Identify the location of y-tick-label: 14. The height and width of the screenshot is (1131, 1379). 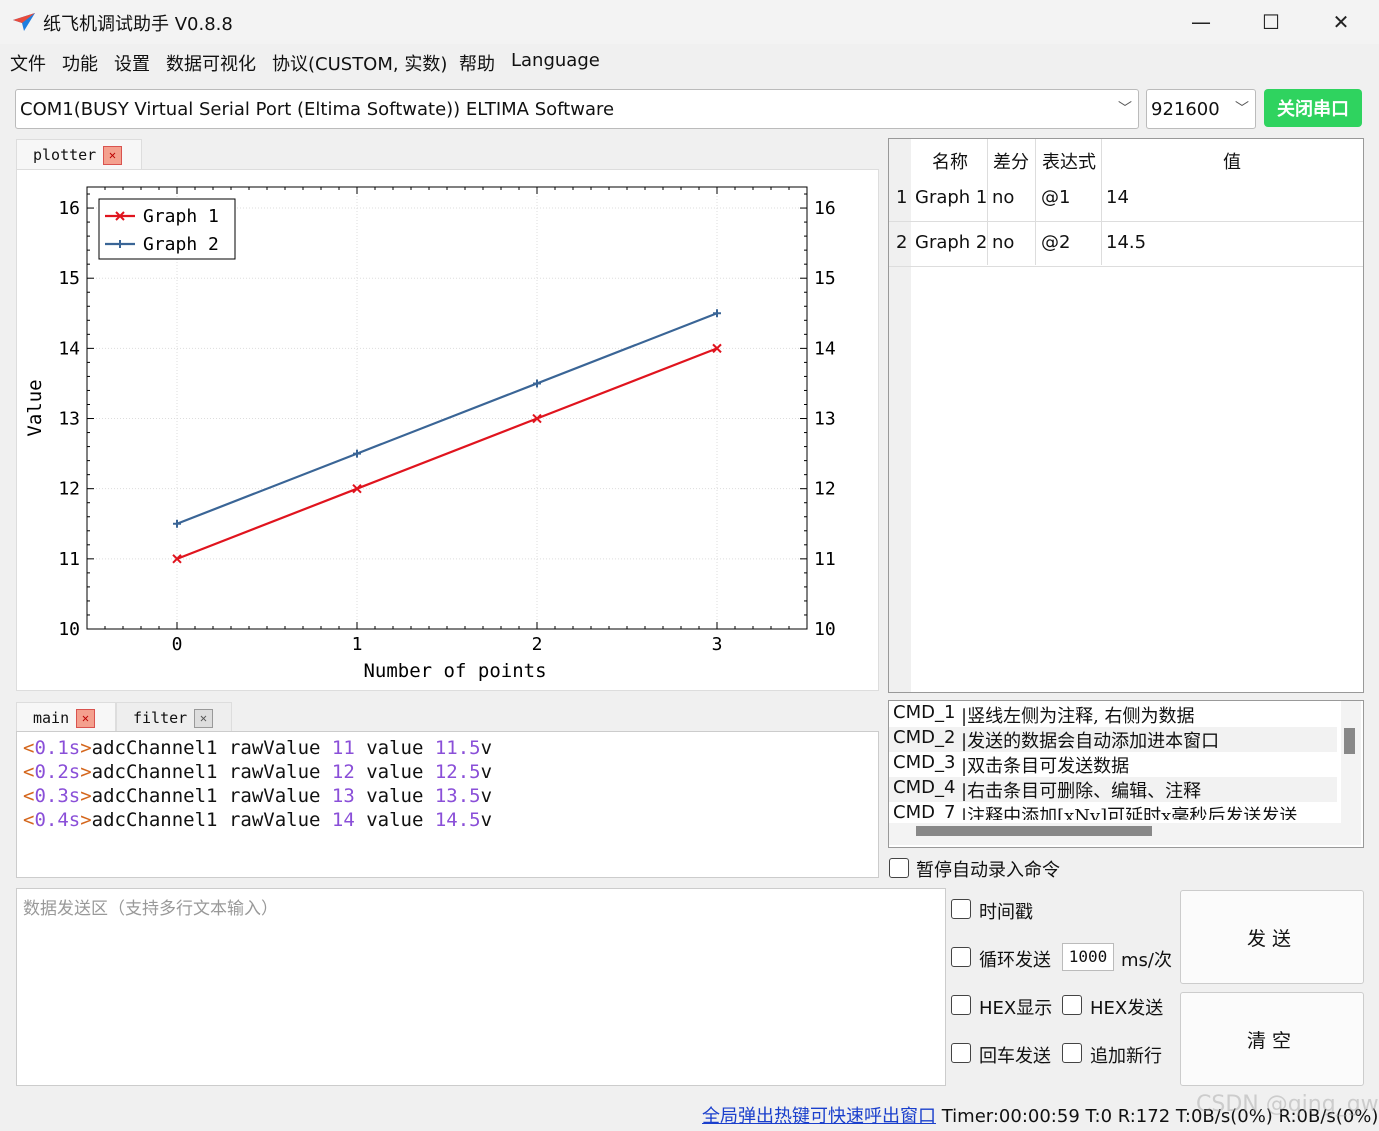
(69, 348).